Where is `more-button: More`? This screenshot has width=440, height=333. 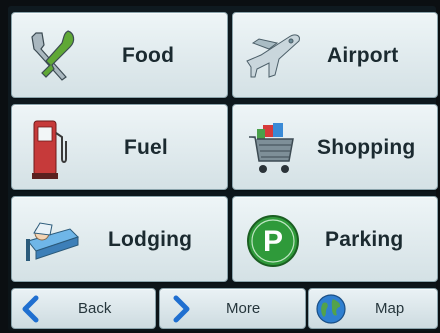 more-button: More is located at coordinates (232, 308).